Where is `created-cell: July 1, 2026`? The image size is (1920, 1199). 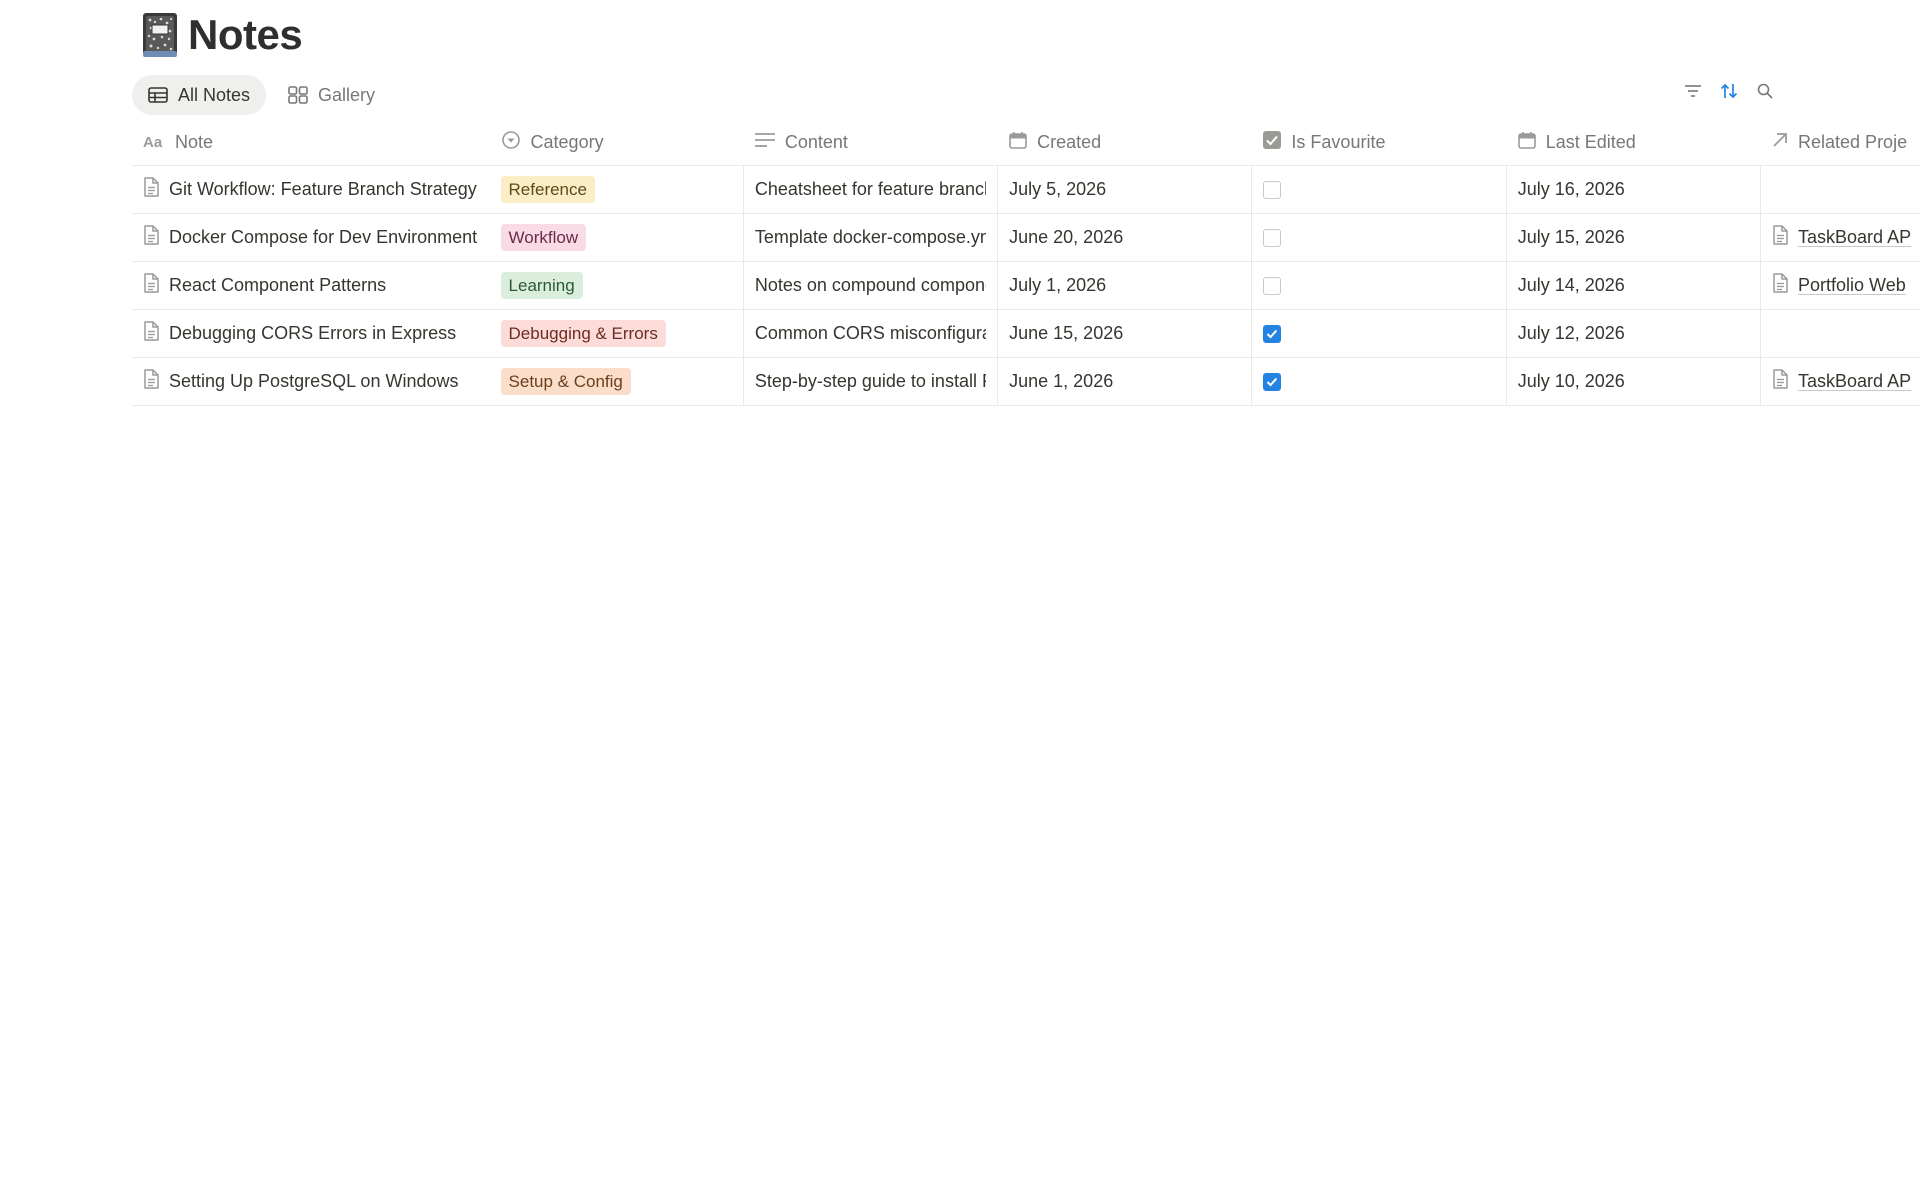
created-cell: July 1, 2026 is located at coordinates (1125, 285).